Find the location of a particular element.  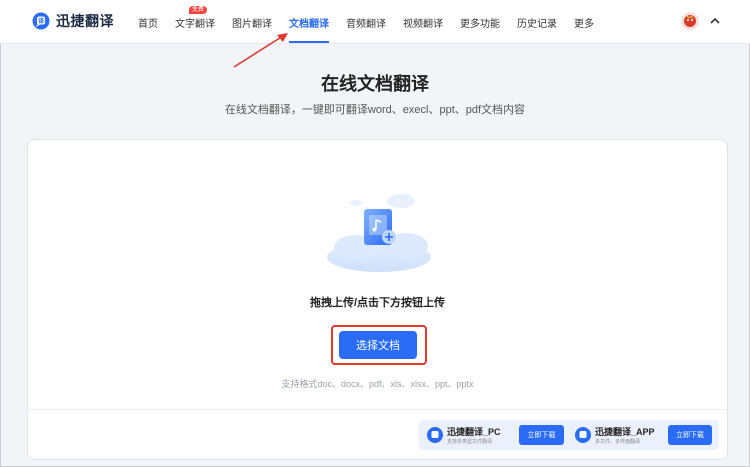

download-app-button: 立即下载 is located at coordinates (690, 435).